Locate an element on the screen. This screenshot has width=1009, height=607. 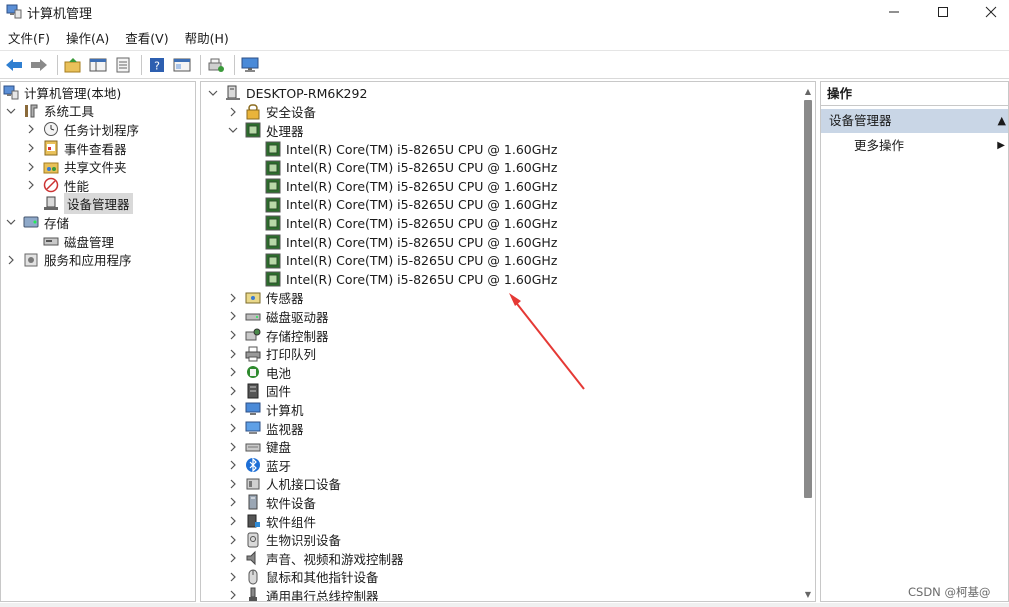
menu-view: 查看(V) is located at coordinates (146, 39).